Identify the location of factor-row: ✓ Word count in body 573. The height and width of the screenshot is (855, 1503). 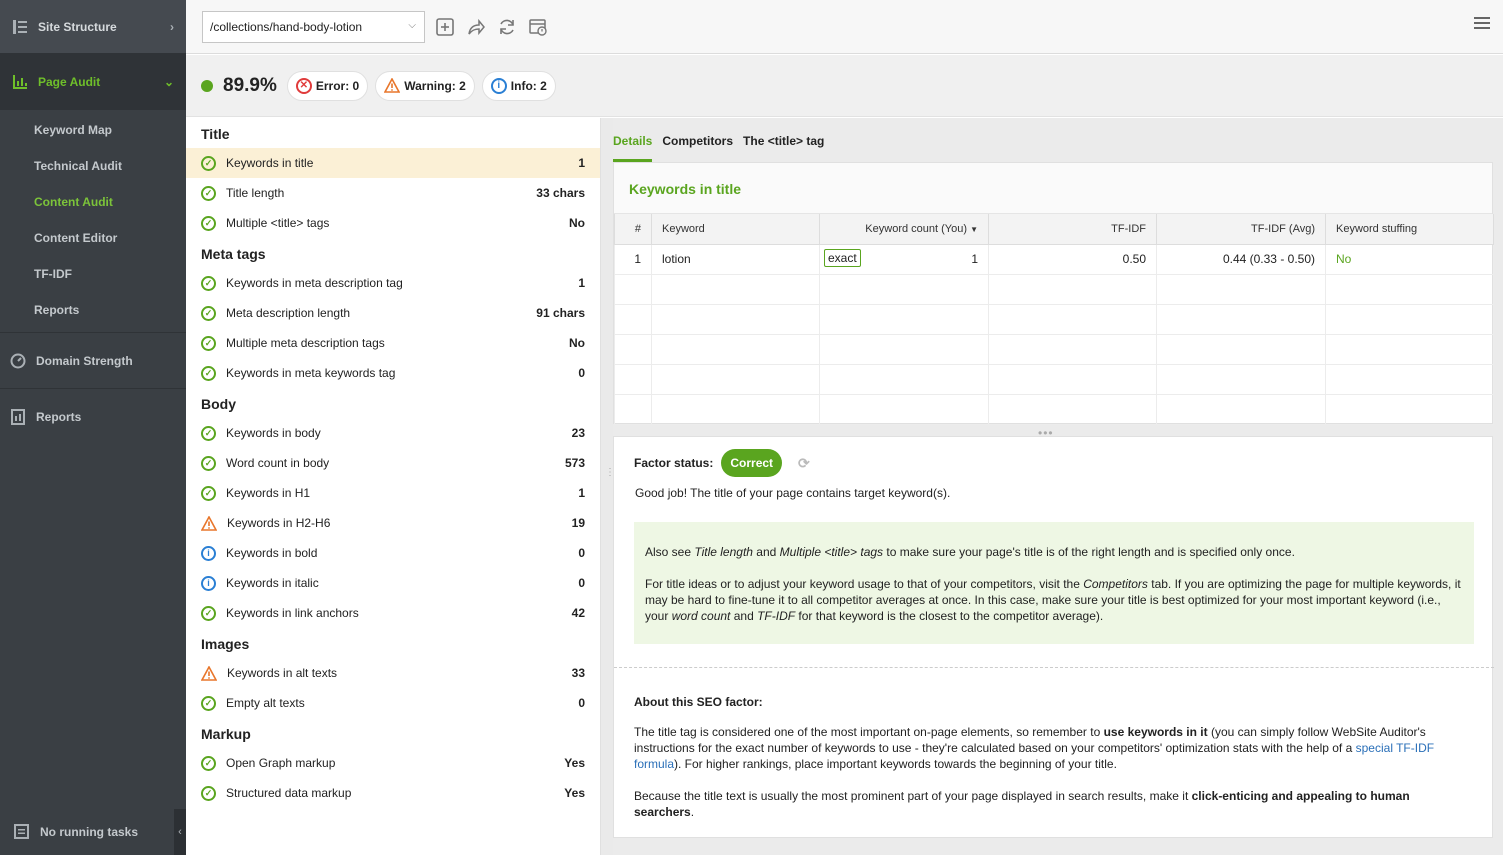
(393, 463).